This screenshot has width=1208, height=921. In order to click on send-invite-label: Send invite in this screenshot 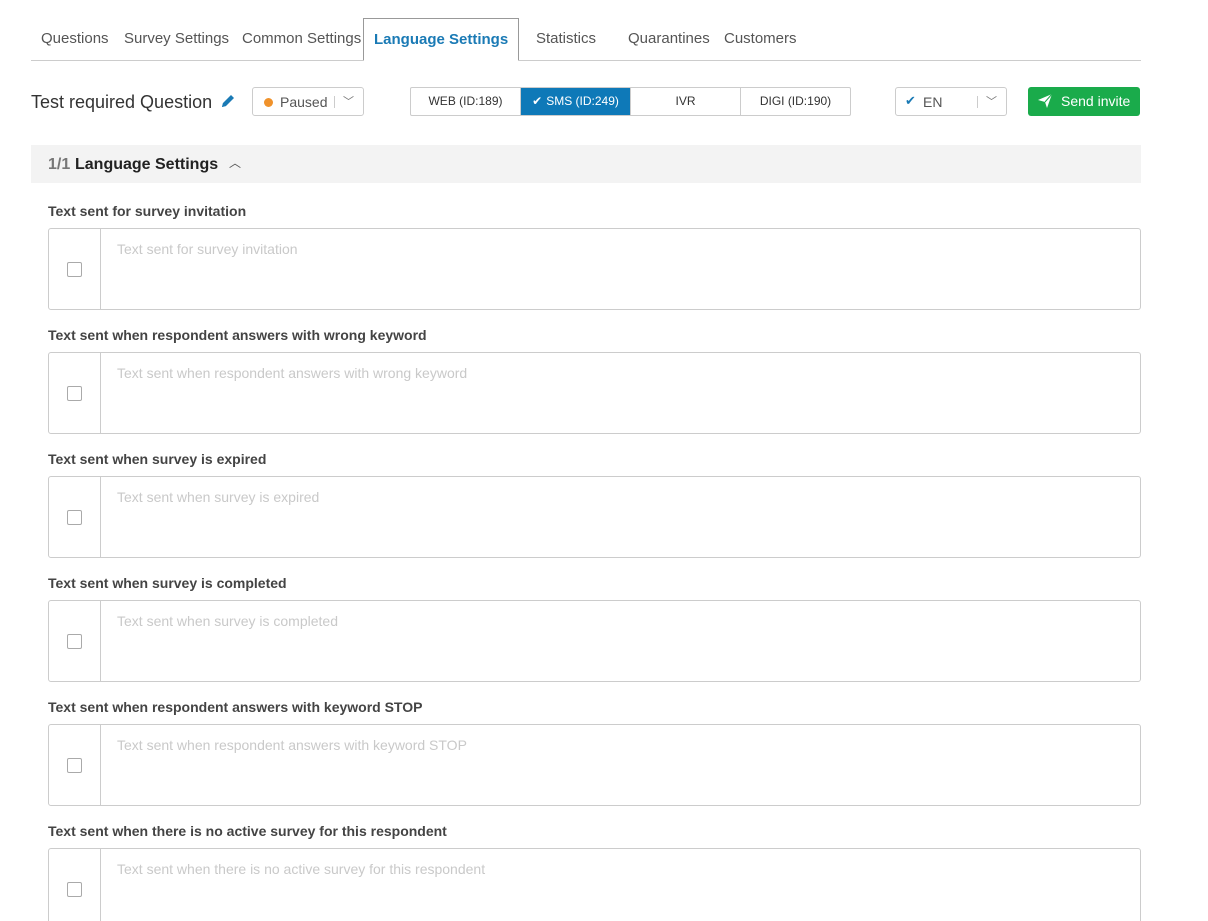, I will do `click(1096, 101)`.